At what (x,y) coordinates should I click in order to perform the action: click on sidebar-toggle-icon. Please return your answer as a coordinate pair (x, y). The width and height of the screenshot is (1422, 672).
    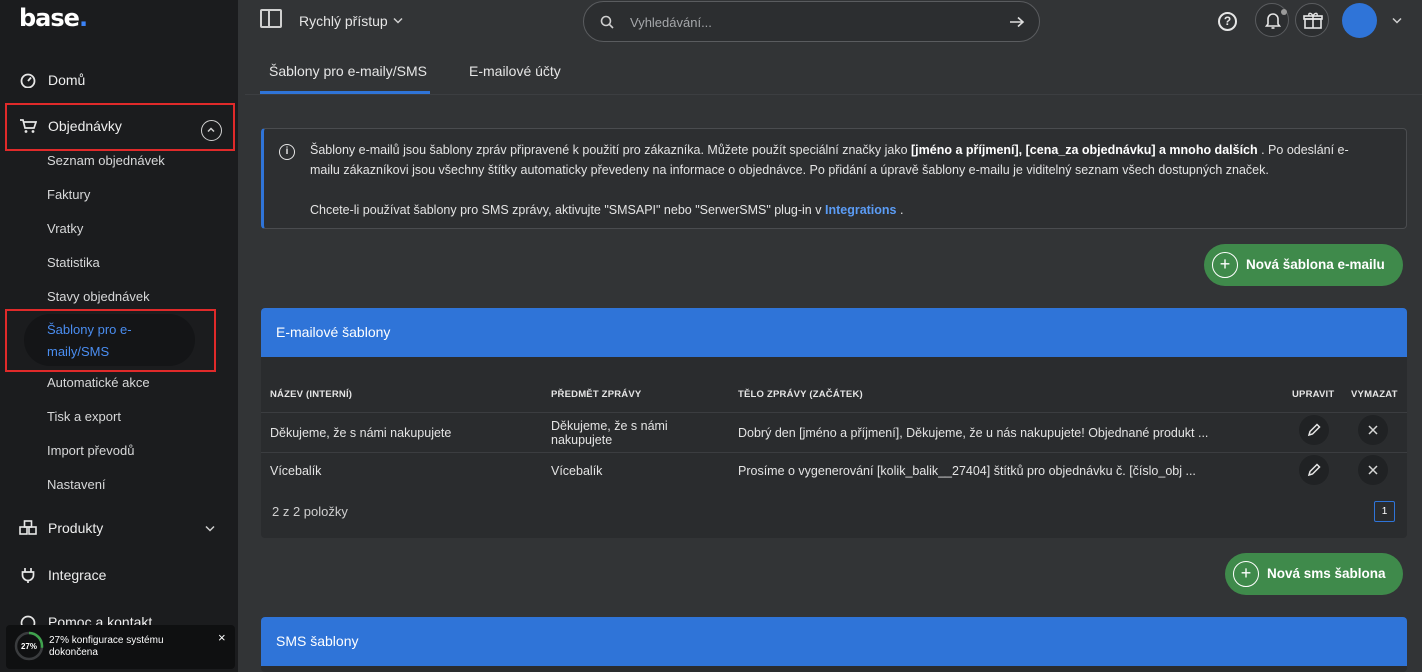
    Looking at the image, I should click on (271, 18).